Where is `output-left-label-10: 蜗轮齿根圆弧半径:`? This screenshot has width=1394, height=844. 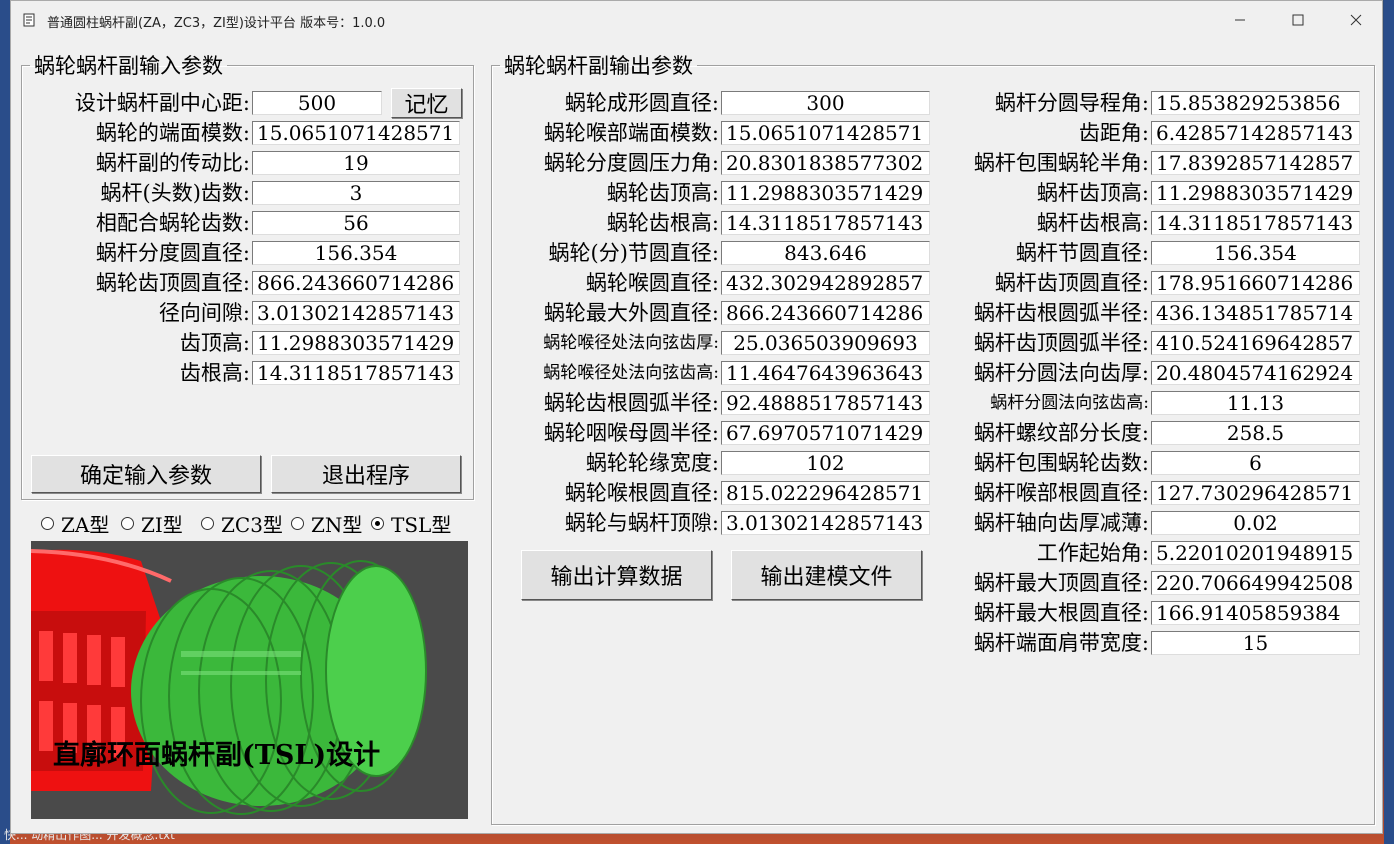 output-left-label-10: 蜗轮齿根圆弧半径: is located at coordinates (631, 403).